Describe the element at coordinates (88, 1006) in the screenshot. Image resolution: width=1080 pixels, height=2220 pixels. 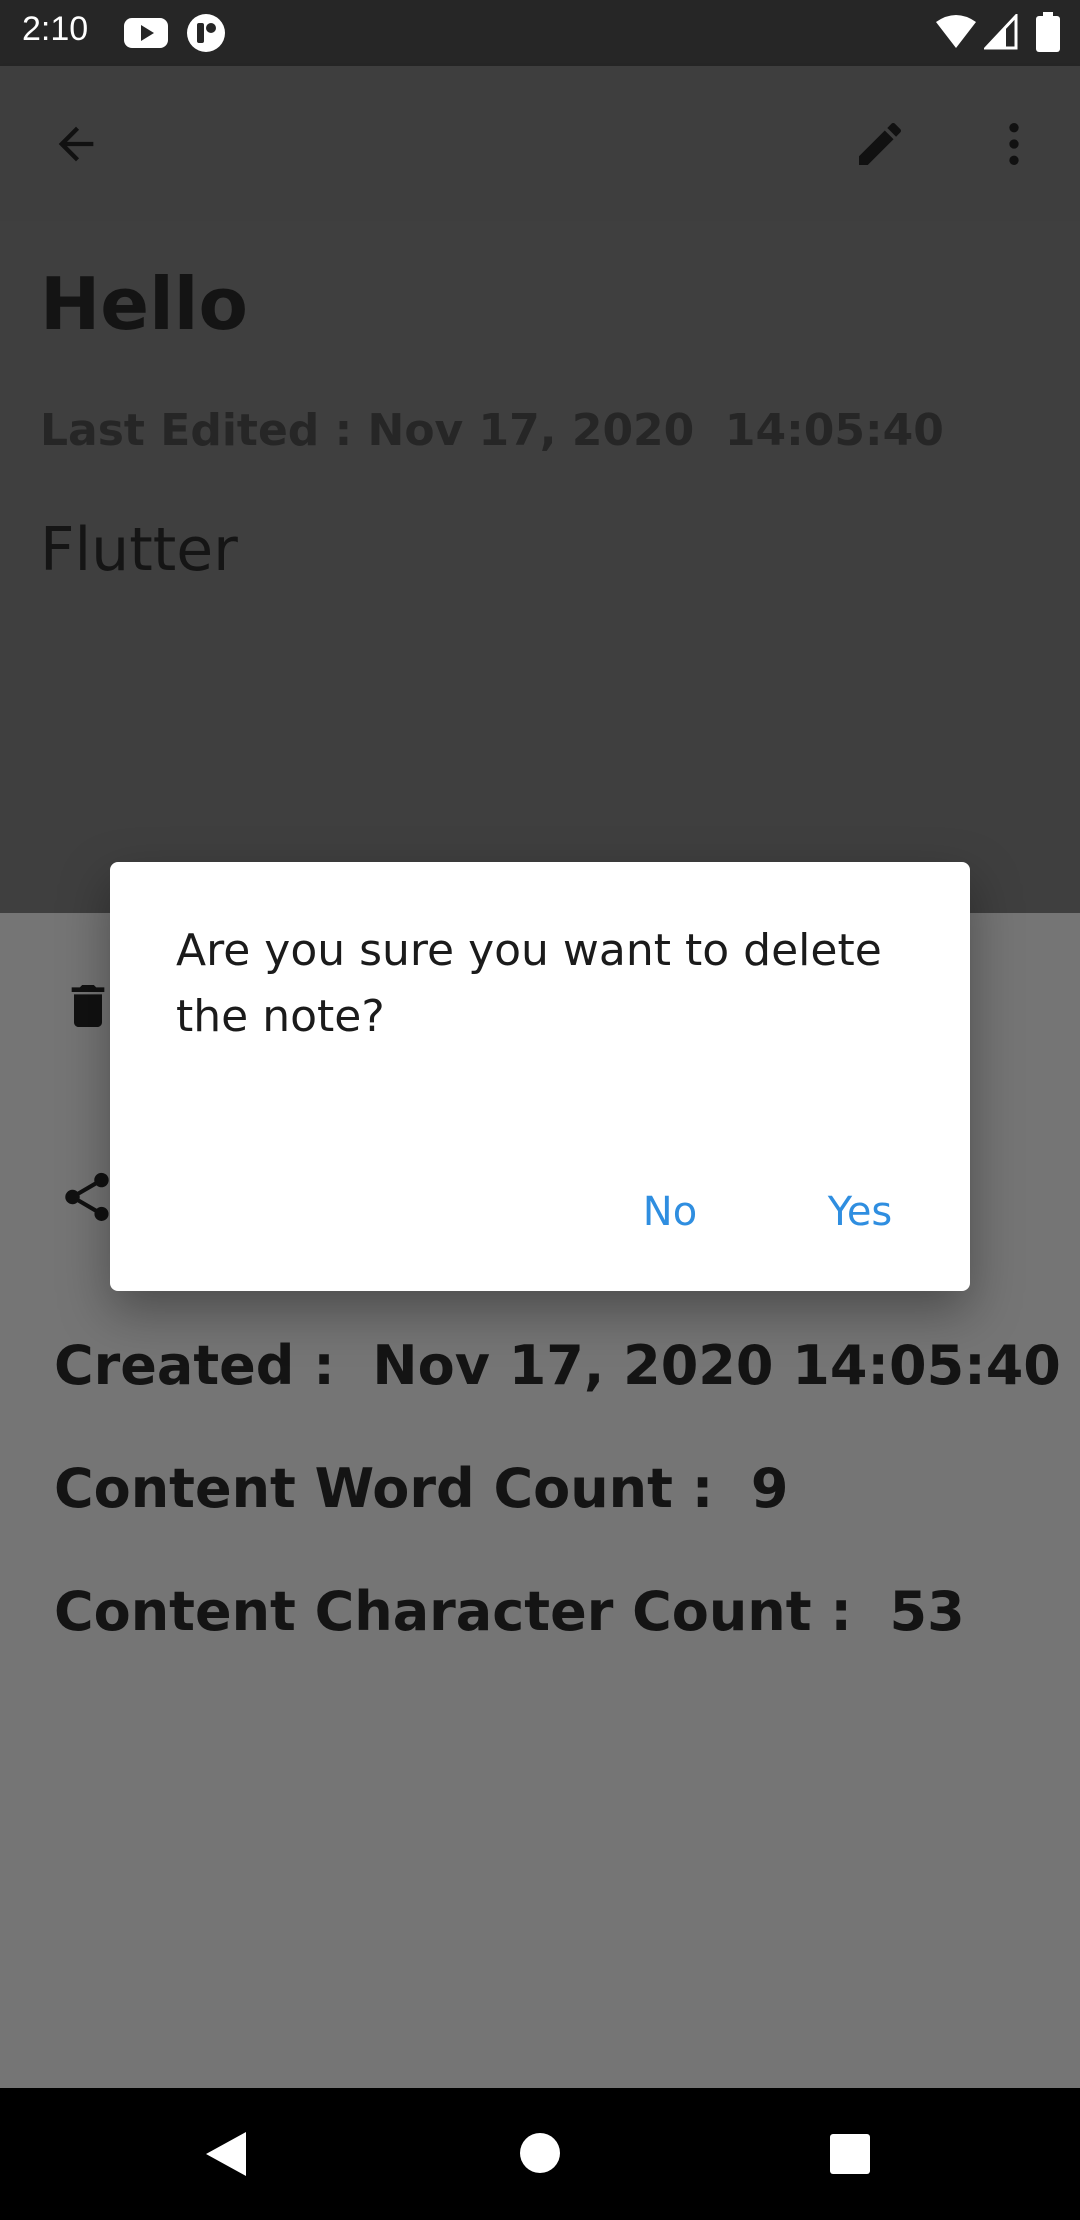
I see `trash-icon` at that location.